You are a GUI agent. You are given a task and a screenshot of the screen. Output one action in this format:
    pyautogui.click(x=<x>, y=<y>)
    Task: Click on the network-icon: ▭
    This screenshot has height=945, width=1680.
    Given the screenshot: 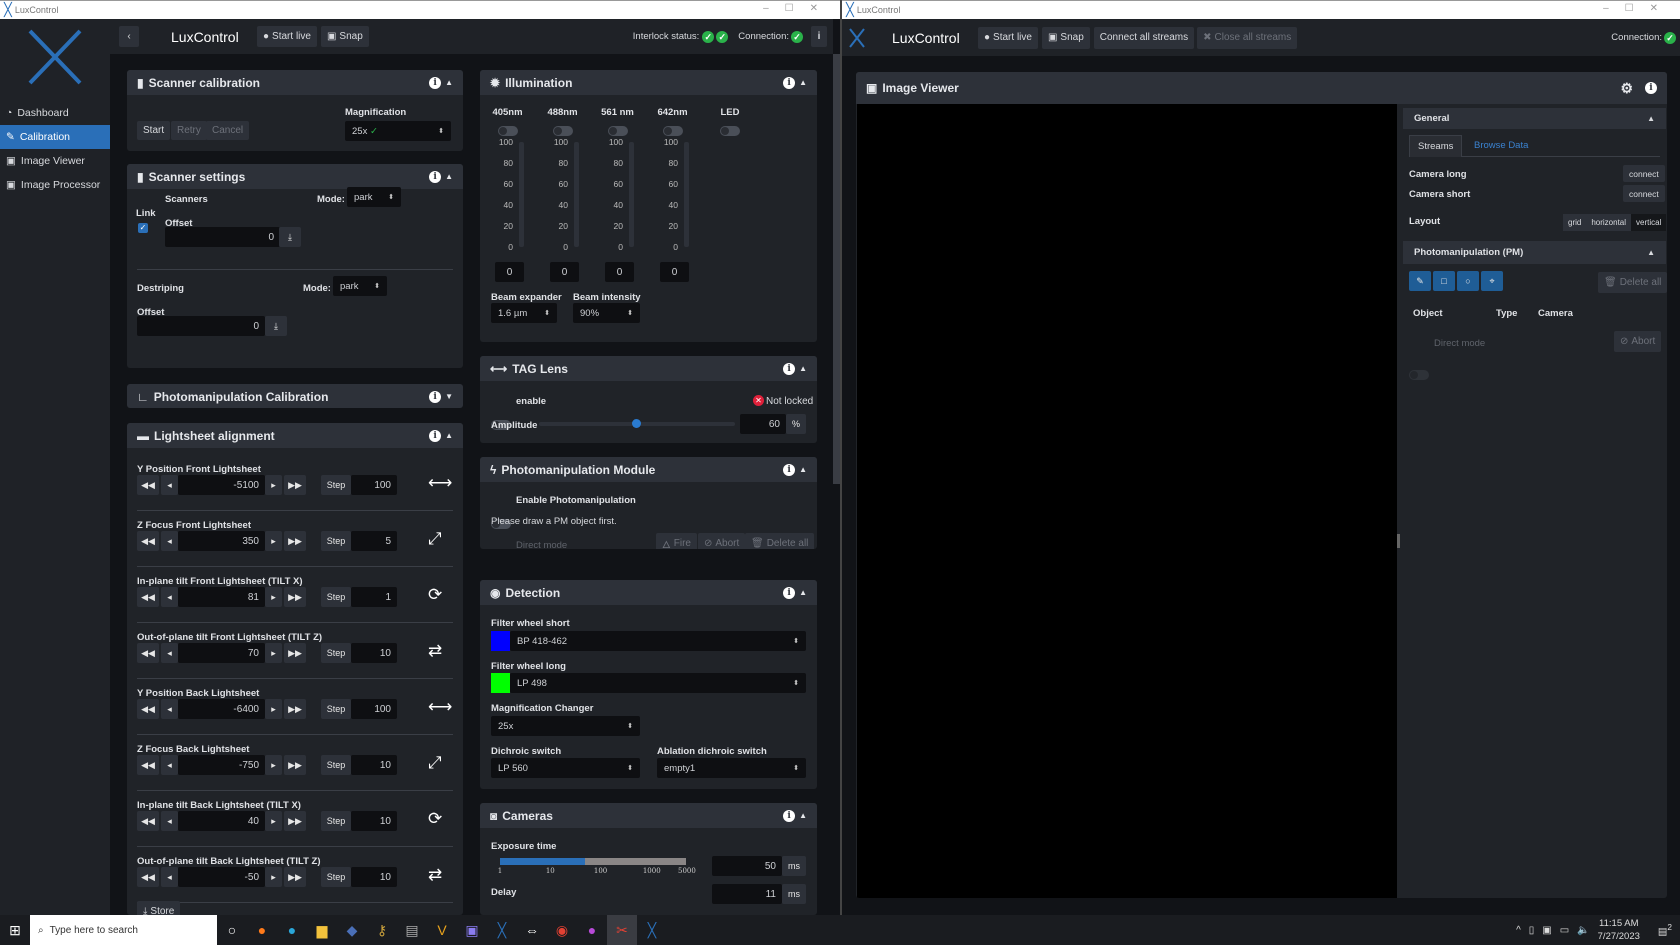 What is the action you would take?
    pyautogui.click(x=1564, y=930)
    